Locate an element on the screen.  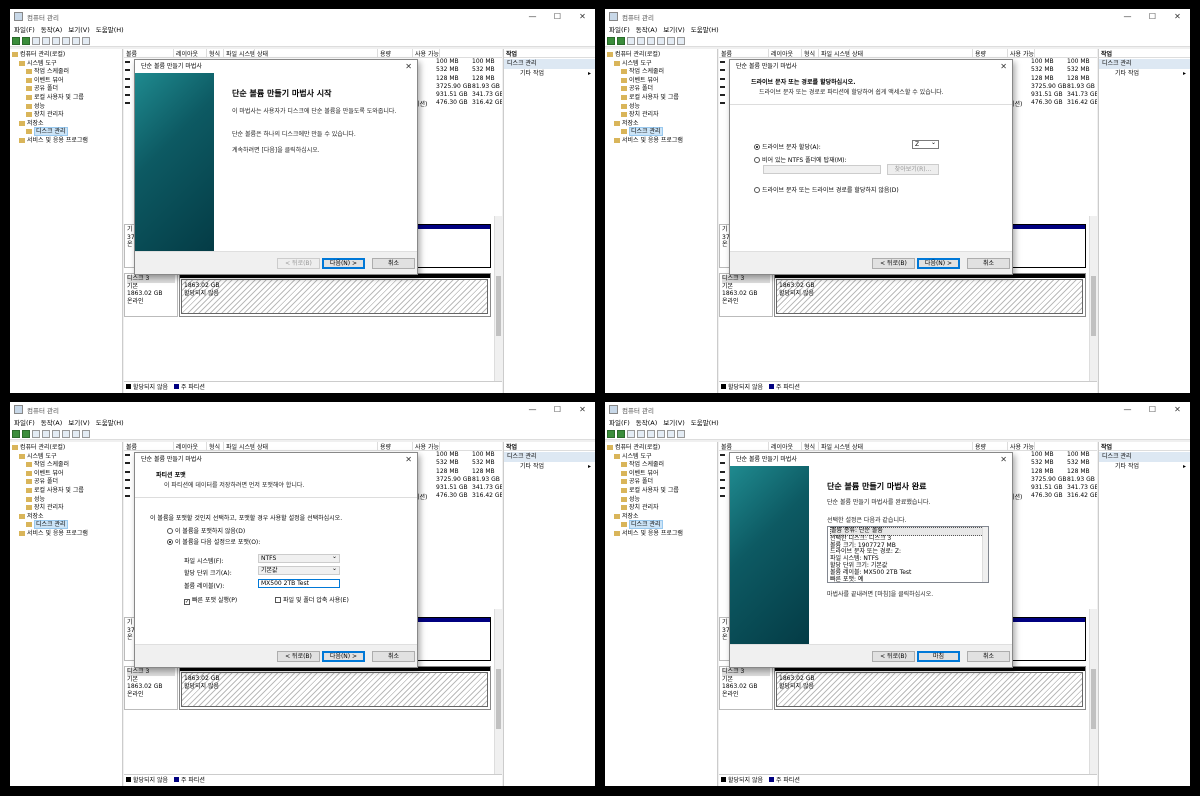
folder-path-input is located at coordinates (822, 169).